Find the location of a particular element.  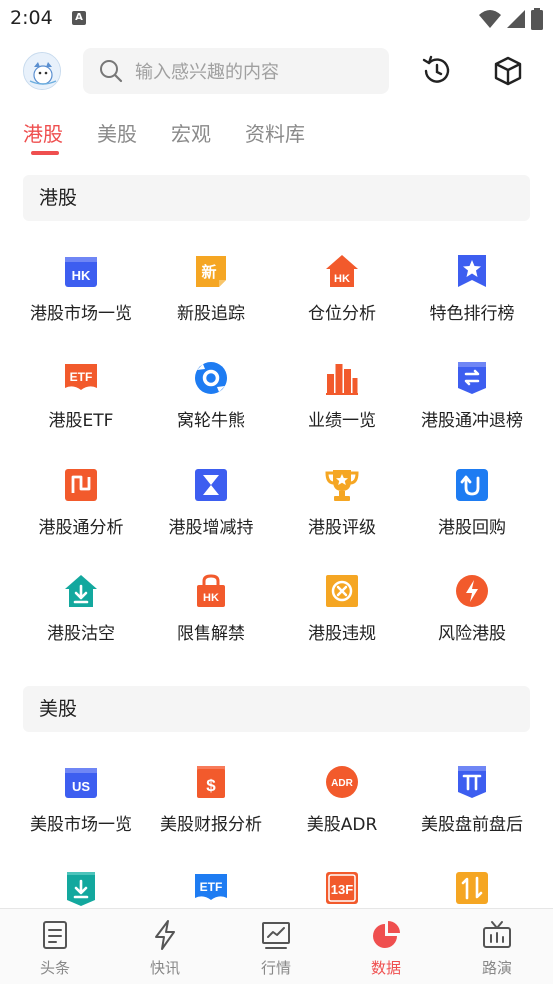

ranking-icon is located at coordinates (472, 271).